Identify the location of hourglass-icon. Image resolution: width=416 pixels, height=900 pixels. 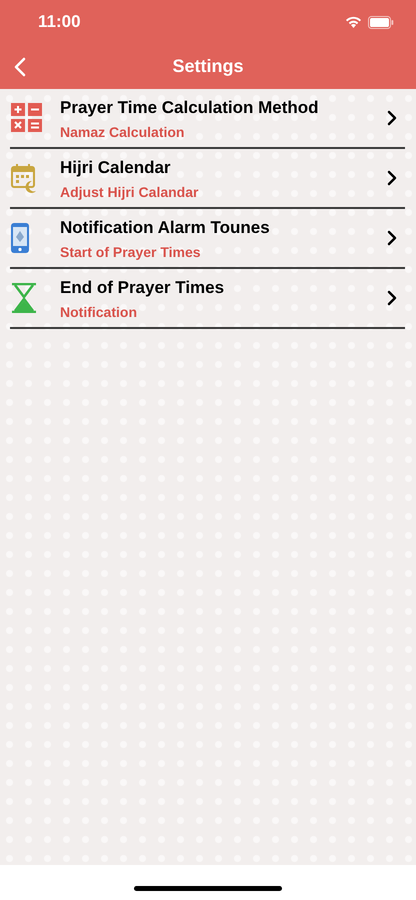
(24, 298).